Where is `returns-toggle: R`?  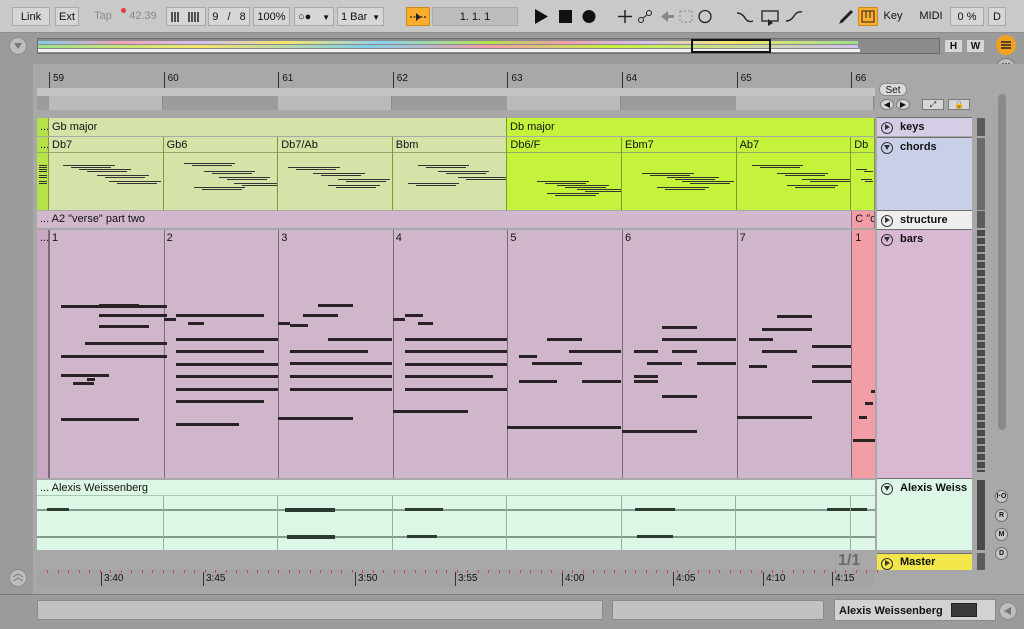 returns-toggle: R is located at coordinates (1001, 515).